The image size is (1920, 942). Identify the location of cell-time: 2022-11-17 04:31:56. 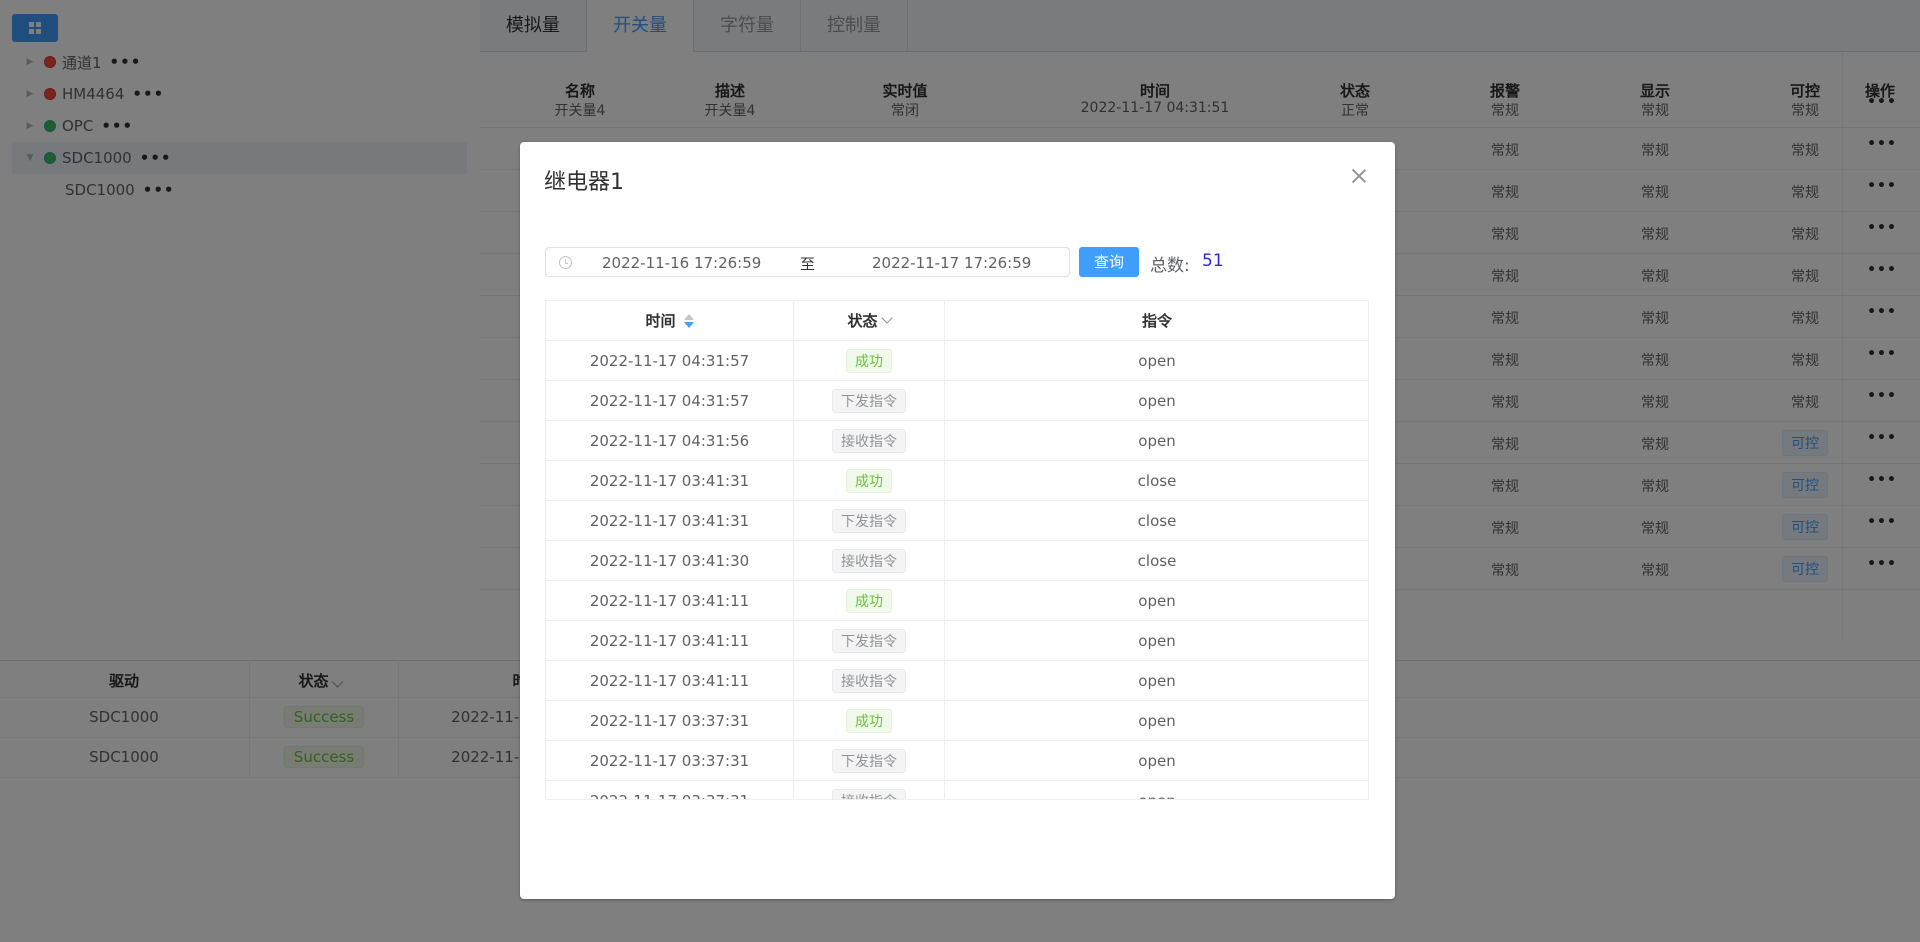
(669, 440).